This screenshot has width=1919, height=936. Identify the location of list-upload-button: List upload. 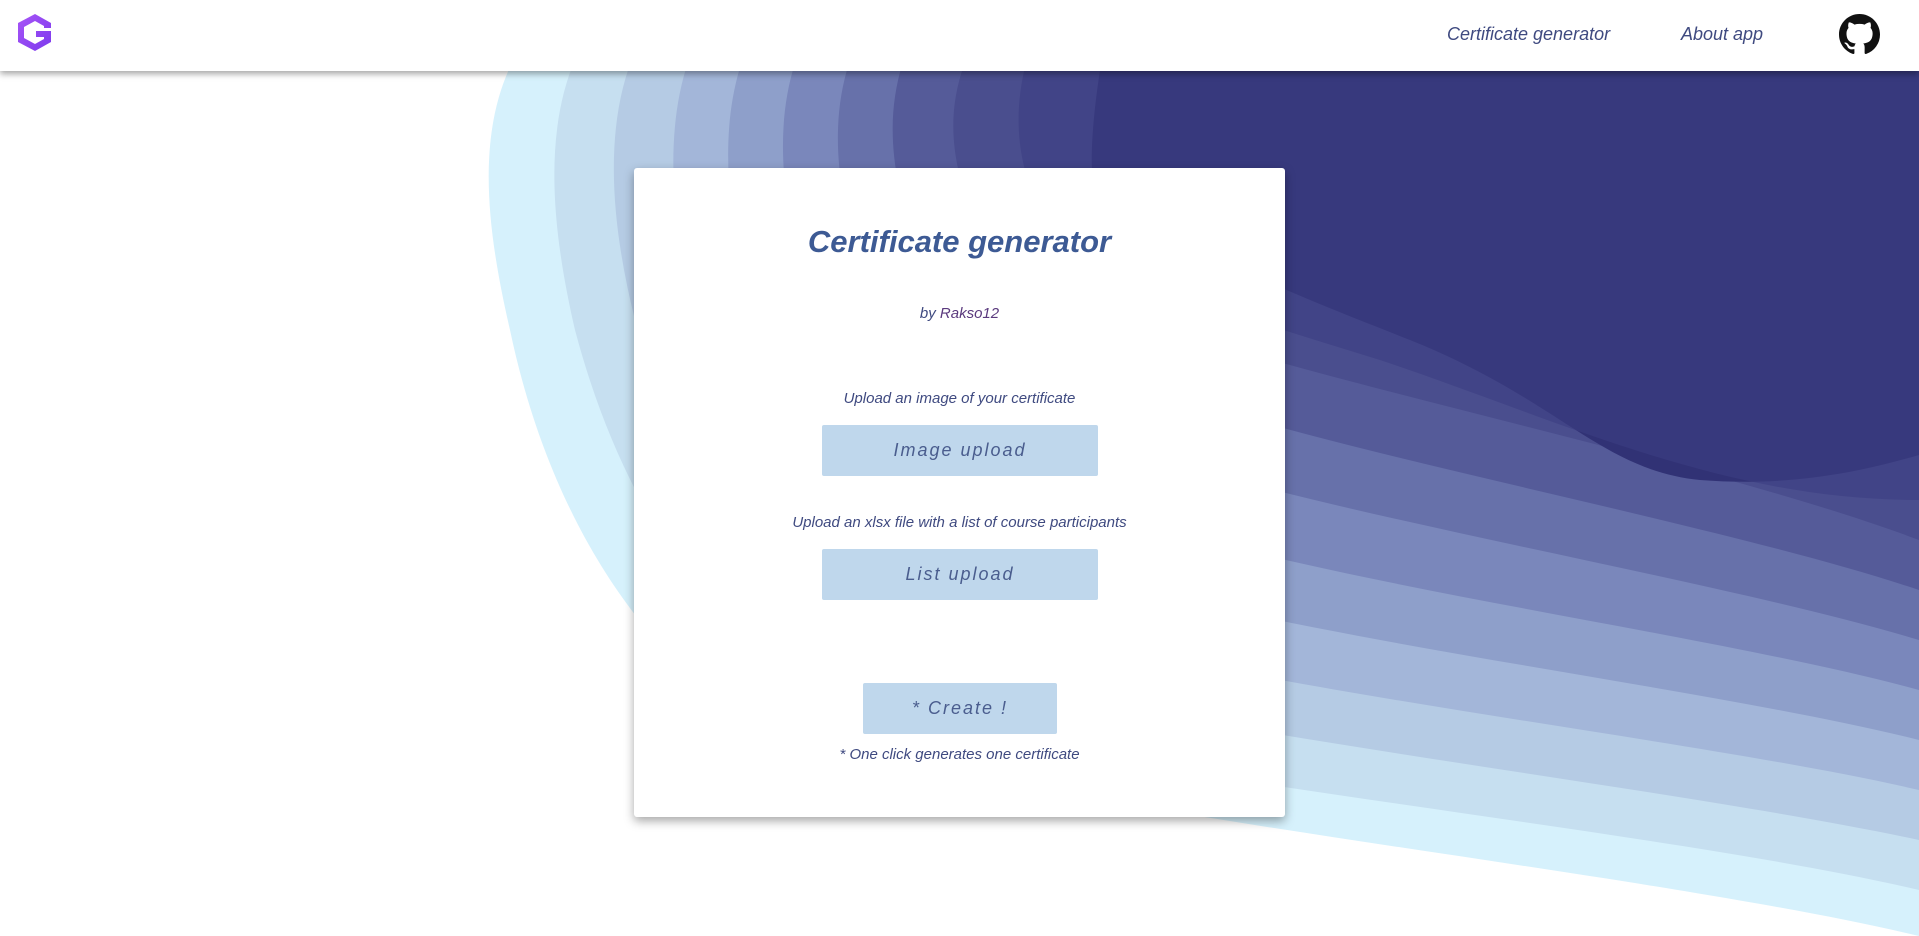
(960, 574).